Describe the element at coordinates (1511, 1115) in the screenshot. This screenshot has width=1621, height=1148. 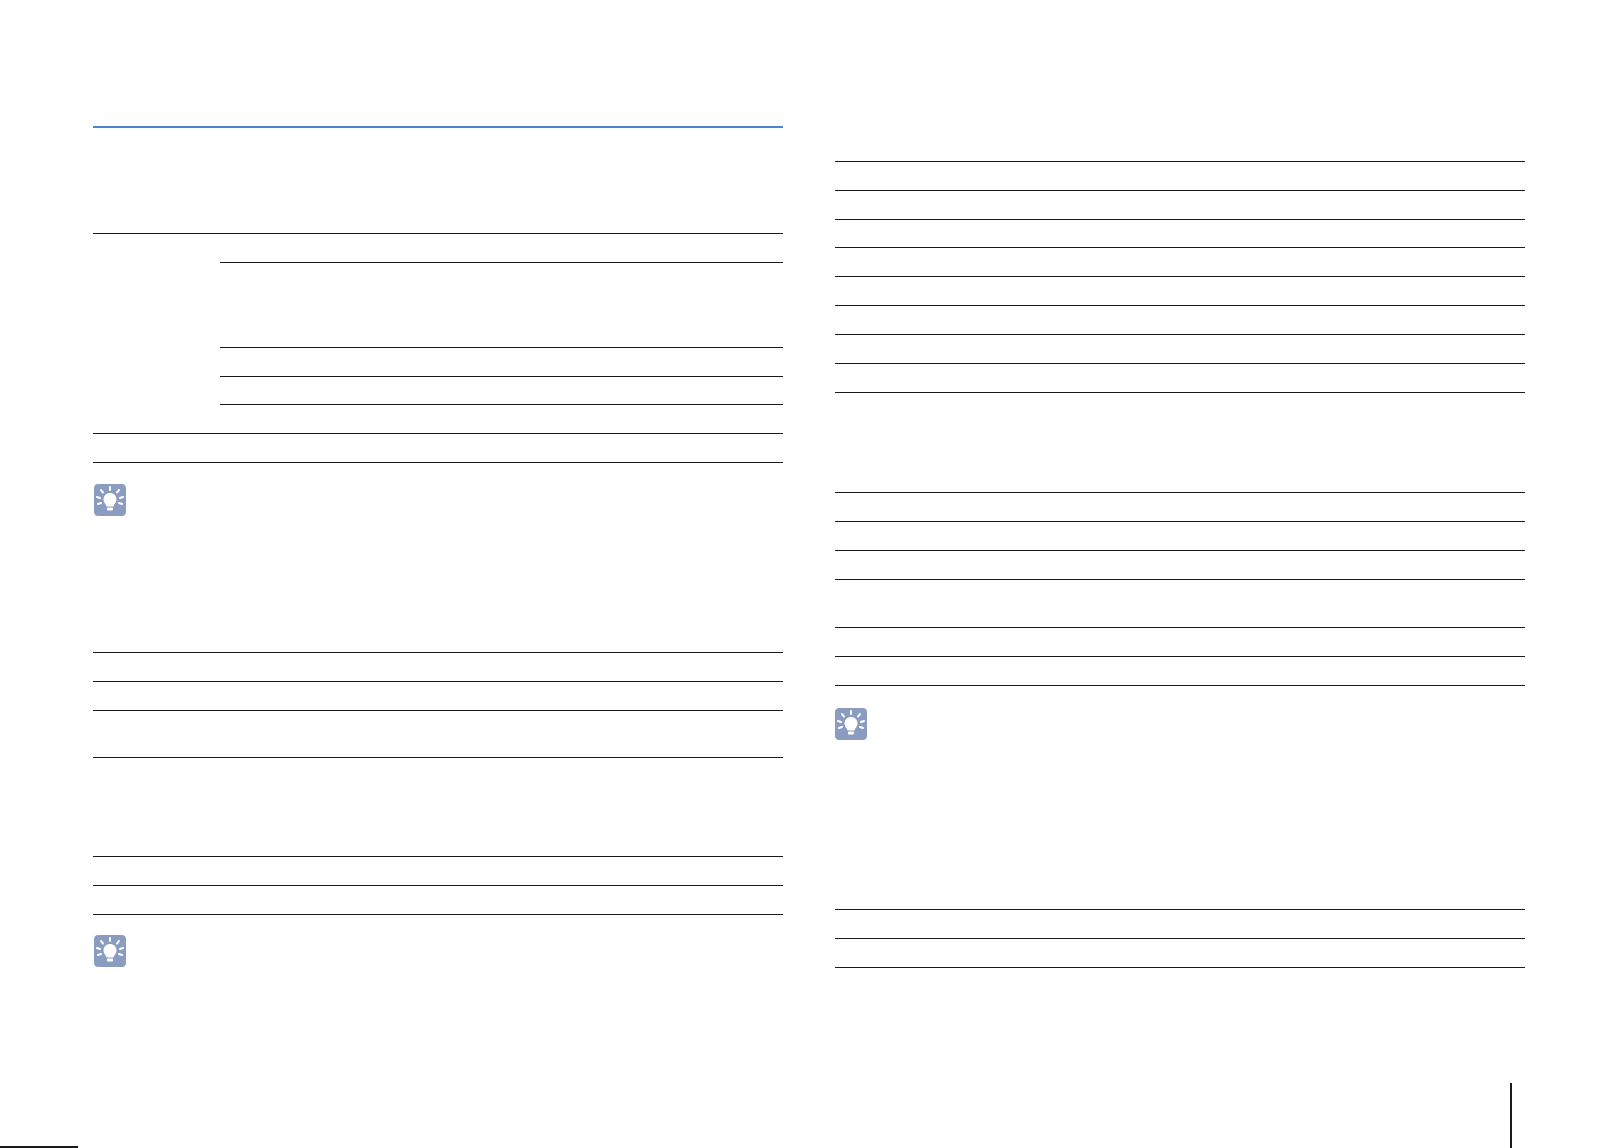
I see `page-number-divider` at that location.